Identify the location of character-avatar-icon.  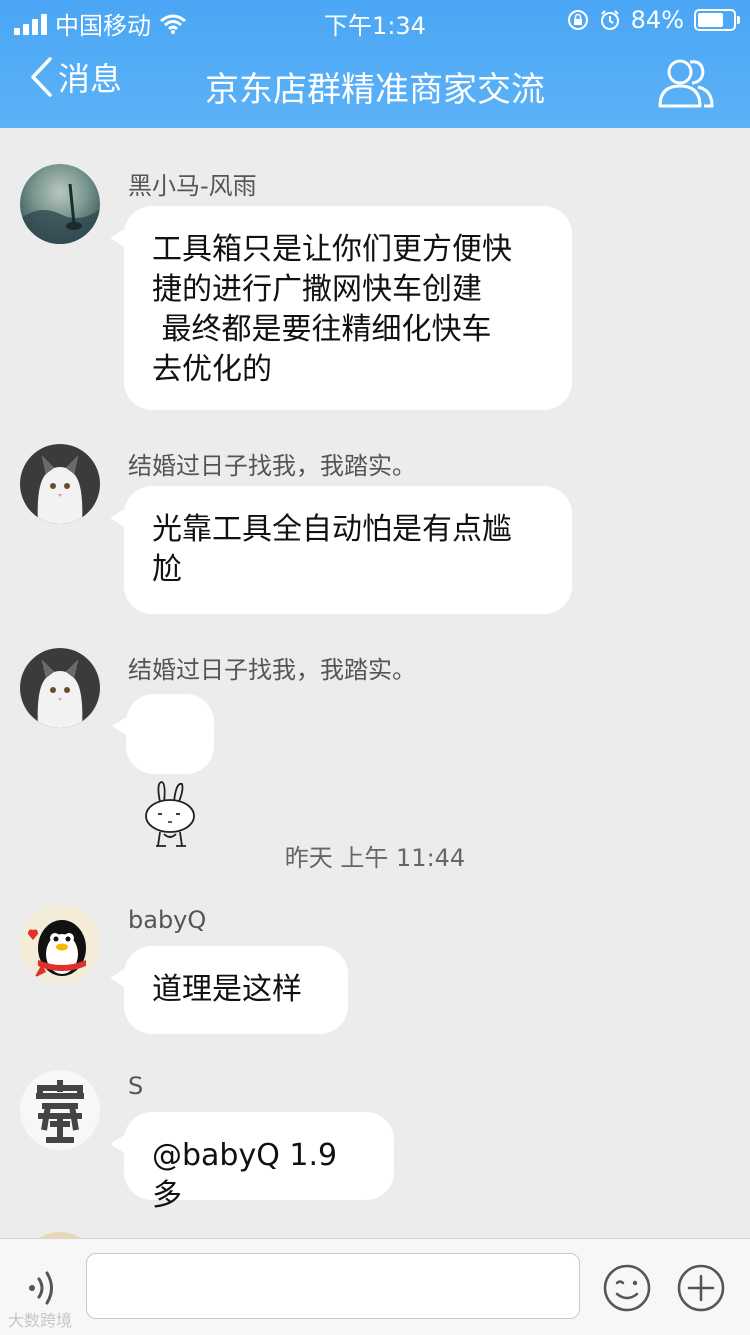
(60, 1110).